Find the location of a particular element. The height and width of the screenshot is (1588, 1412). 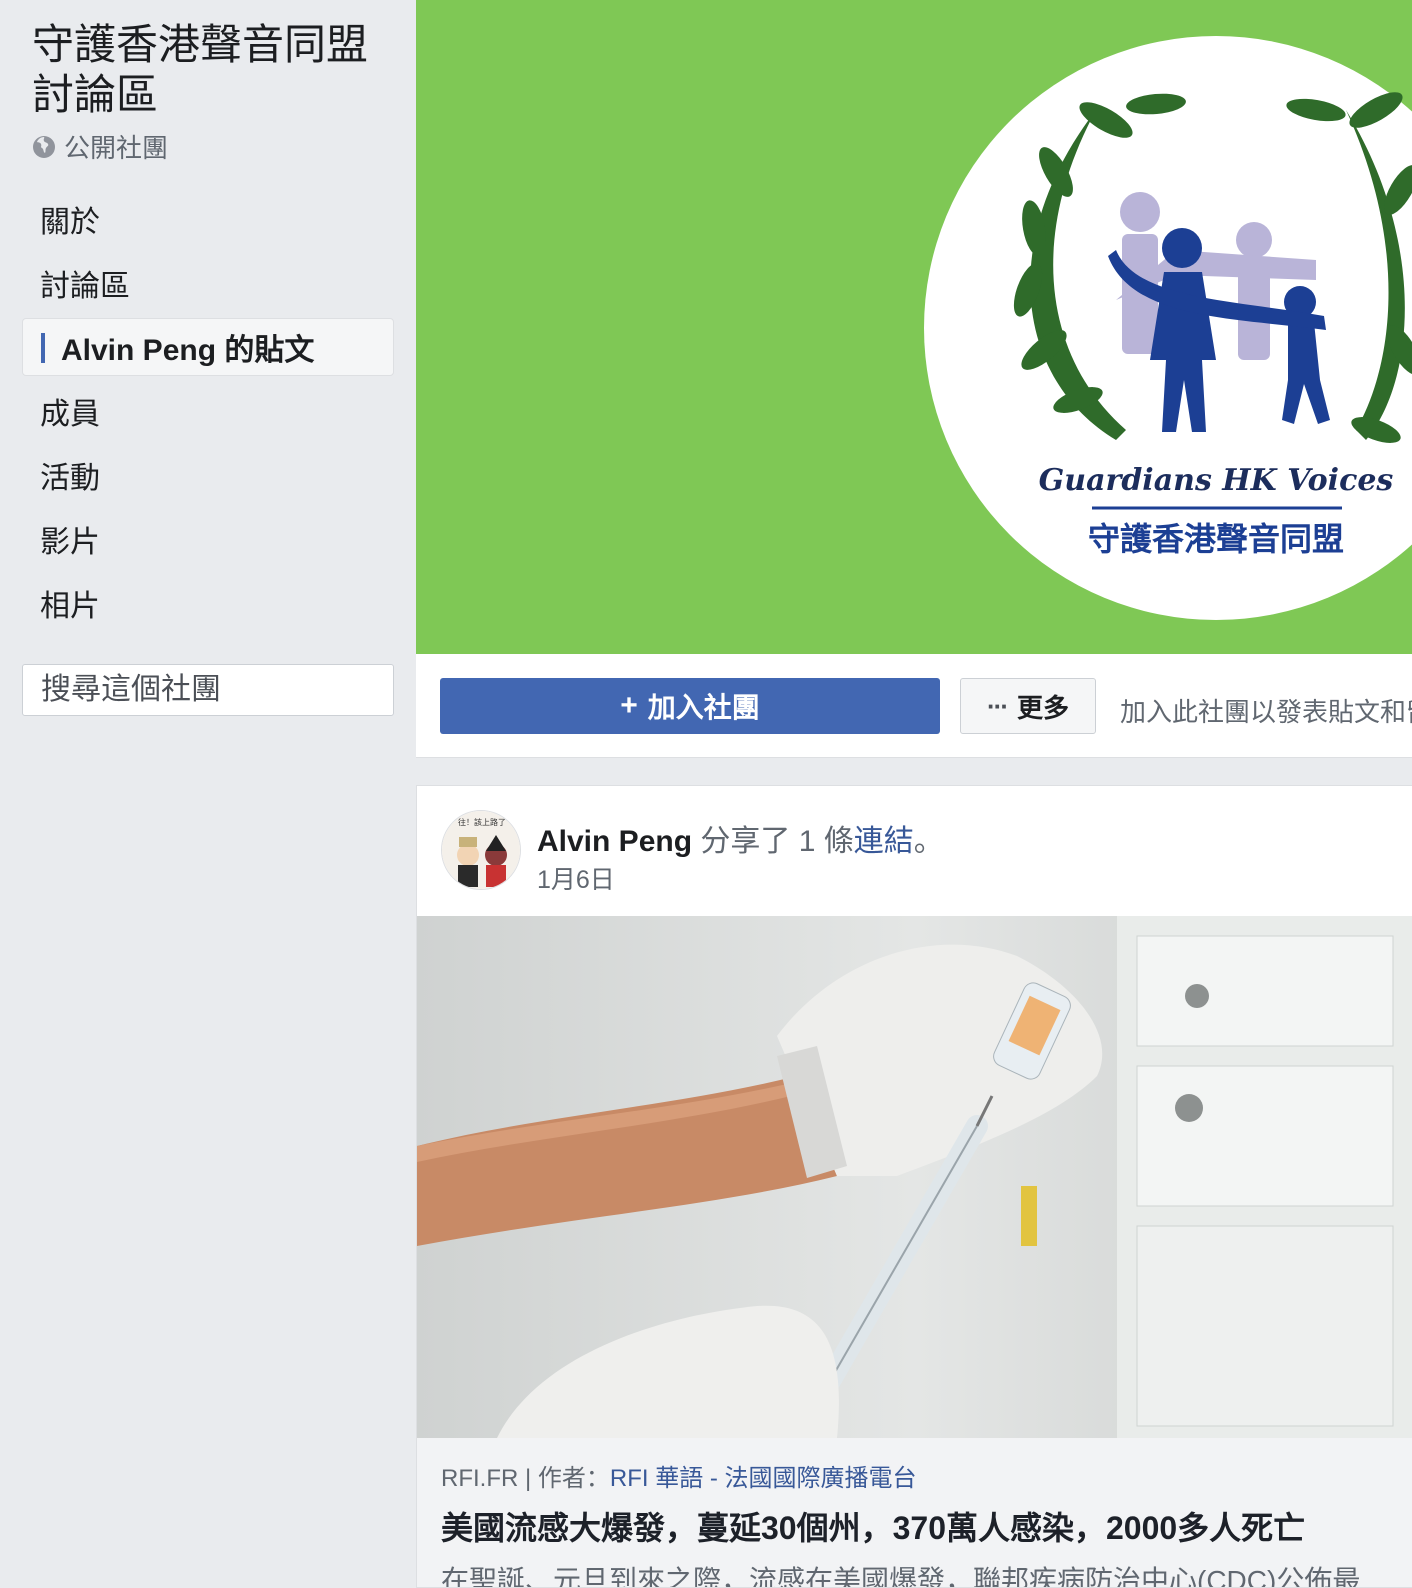

link-source-line: RFI.FR | 作者：RFI 華語 - 法國國際廣播電台 is located at coordinates (915, 1475).